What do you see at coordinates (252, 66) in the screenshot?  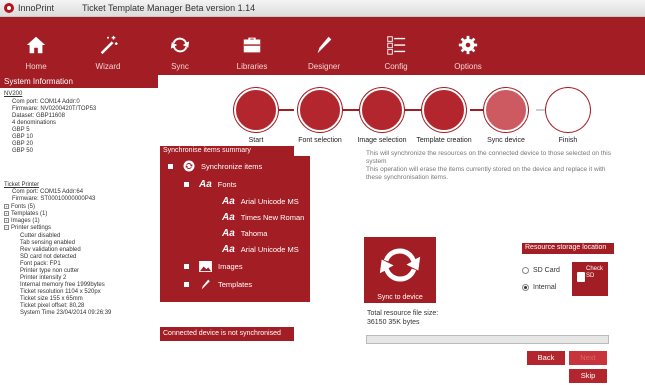 I see `toolbar-libraries-label: Libraries` at bounding box center [252, 66].